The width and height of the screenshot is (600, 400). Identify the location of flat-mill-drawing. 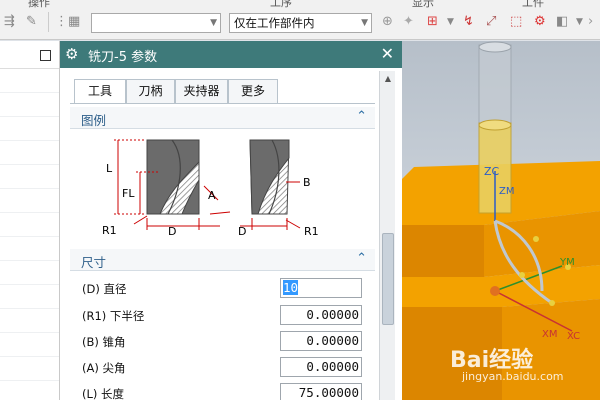
(173, 177).